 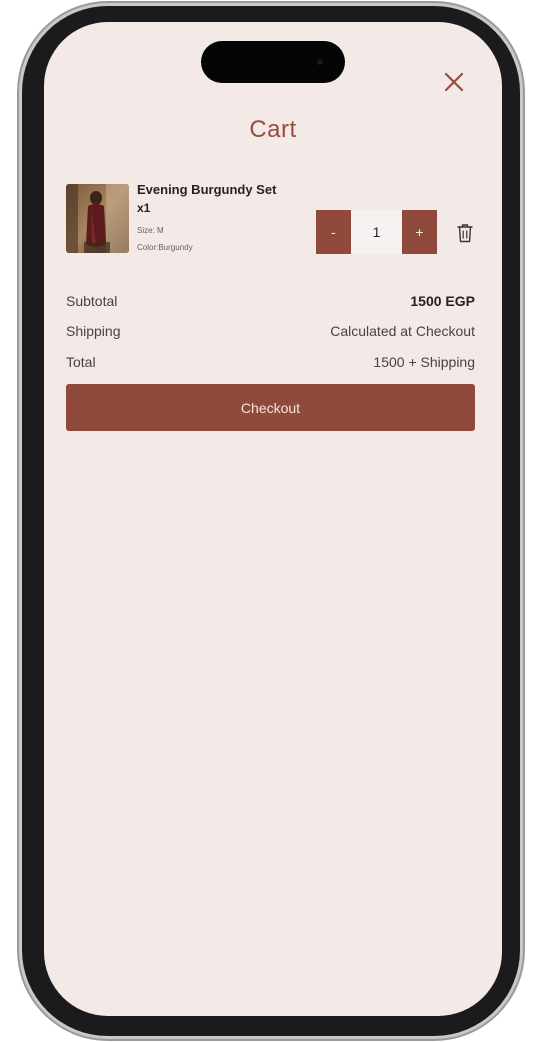 I want to click on total-row: Total 1500 + Shipping, so click(x=270, y=364).